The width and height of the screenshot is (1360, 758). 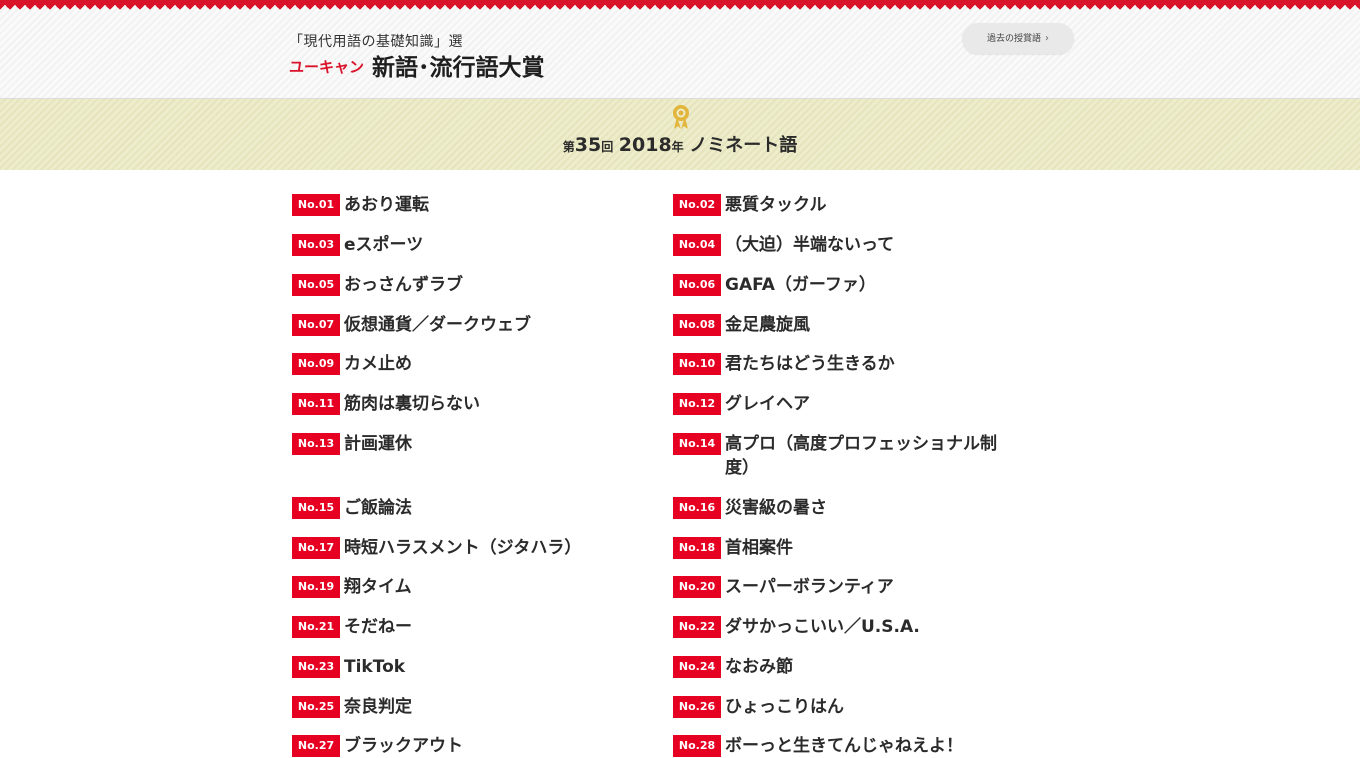 What do you see at coordinates (697, 746) in the screenshot?
I see `nominee-number-badge: No.28` at bounding box center [697, 746].